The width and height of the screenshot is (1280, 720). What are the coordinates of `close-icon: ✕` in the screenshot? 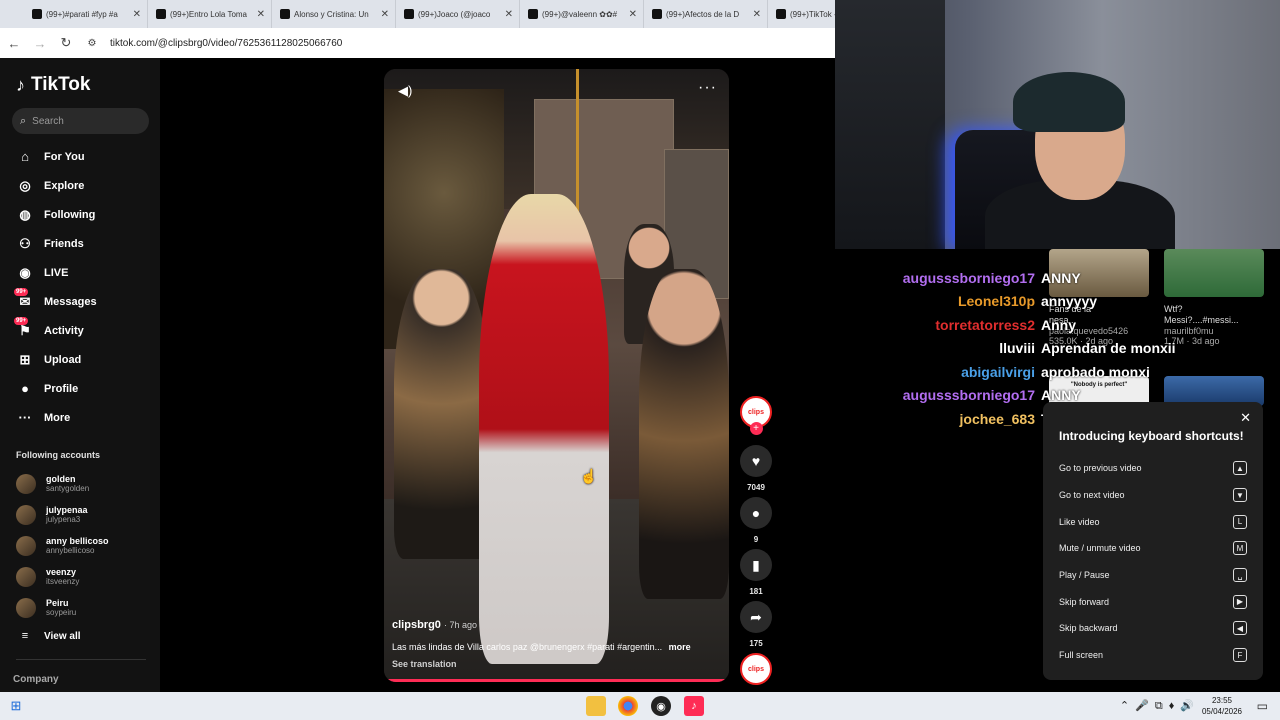 It's located at (1245, 418).